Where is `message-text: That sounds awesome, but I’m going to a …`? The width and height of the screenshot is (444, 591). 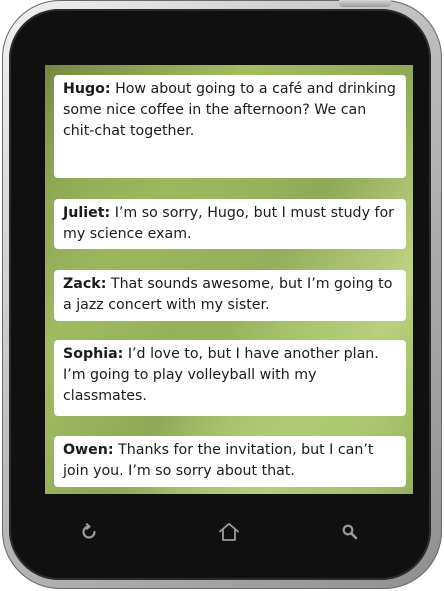
message-text: That sounds awesome, but I’m going to a … is located at coordinates (228, 294).